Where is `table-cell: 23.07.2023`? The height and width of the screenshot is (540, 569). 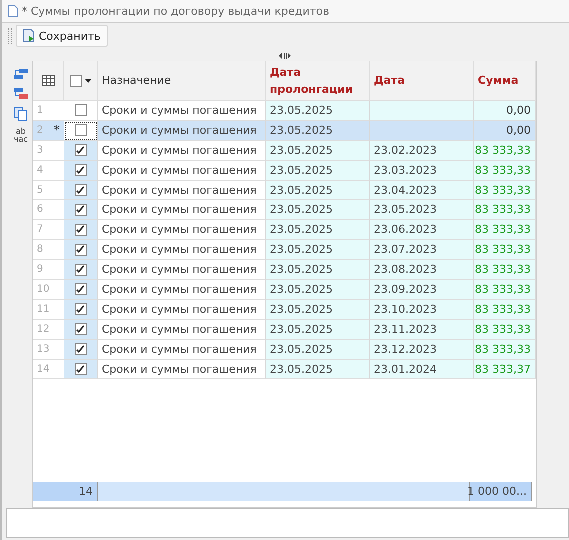 table-cell: 23.07.2023 is located at coordinates (422, 250).